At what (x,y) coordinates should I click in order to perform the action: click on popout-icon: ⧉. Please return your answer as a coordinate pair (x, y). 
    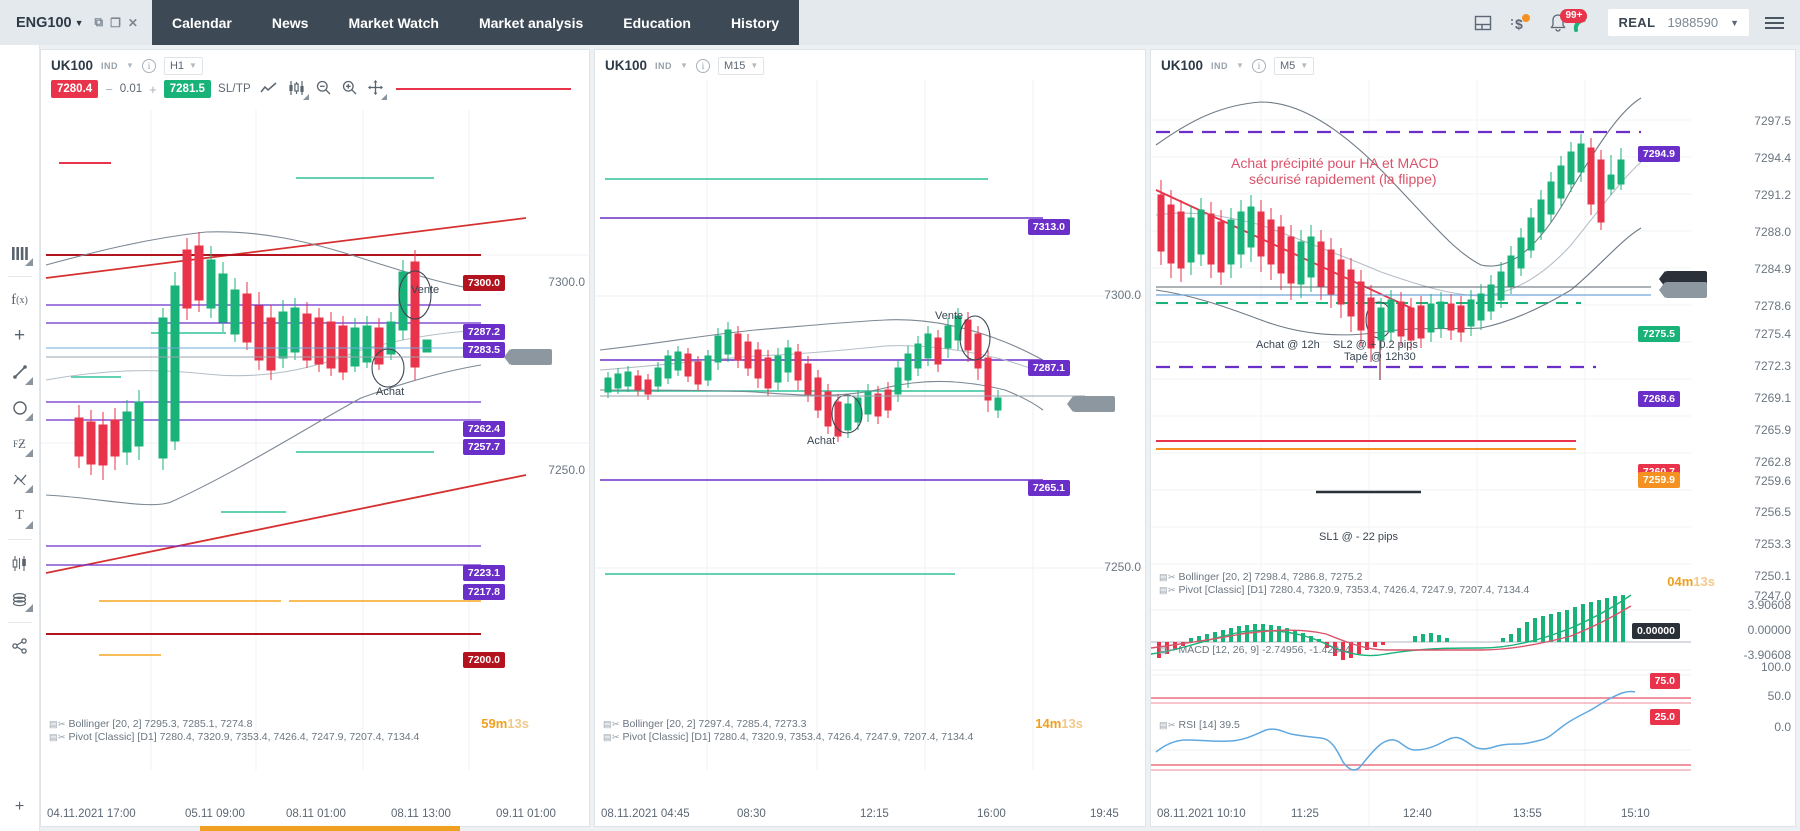
    Looking at the image, I should click on (99, 22).